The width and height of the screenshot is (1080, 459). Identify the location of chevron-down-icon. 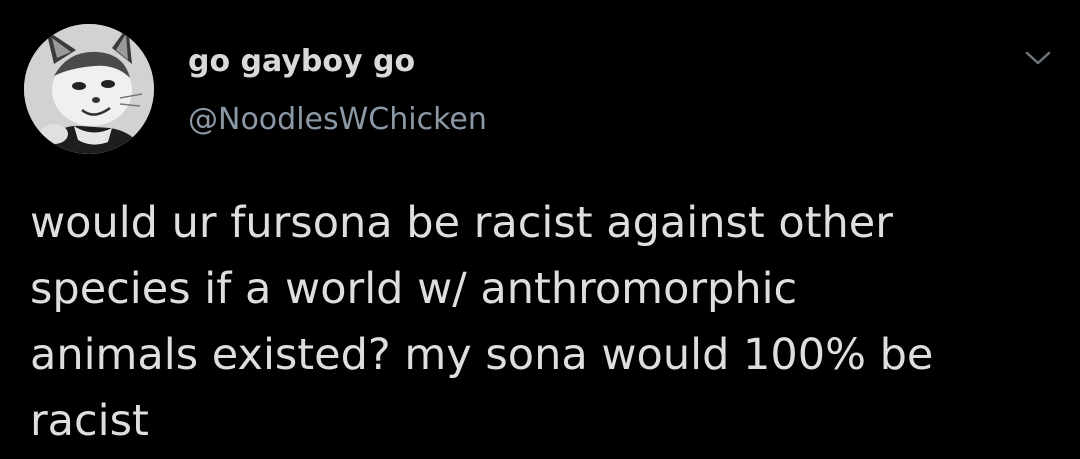
(1038, 58).